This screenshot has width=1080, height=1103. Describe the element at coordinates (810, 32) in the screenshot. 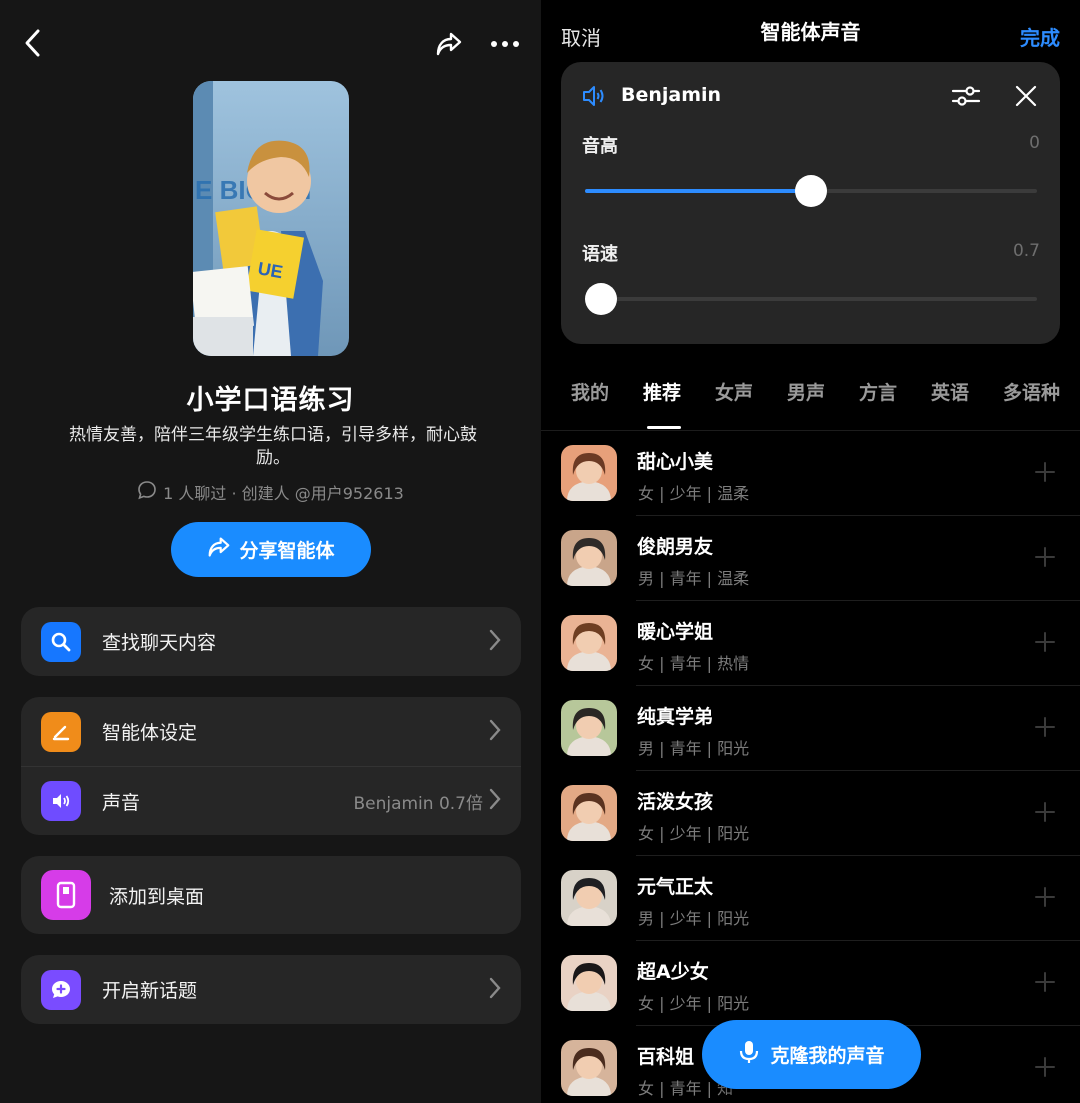

I see `page-title: 智能体声音` at that location.